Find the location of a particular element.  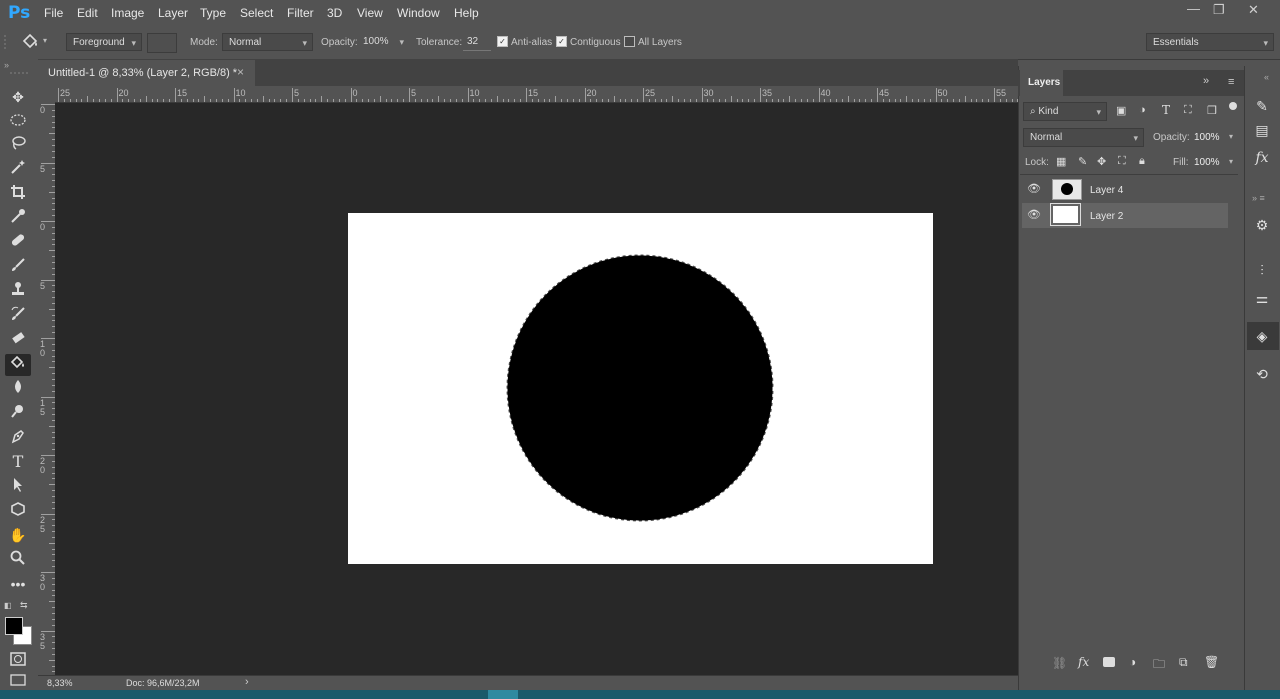

hand-tool-icon: ✋ is located at coordinates (18, 535).